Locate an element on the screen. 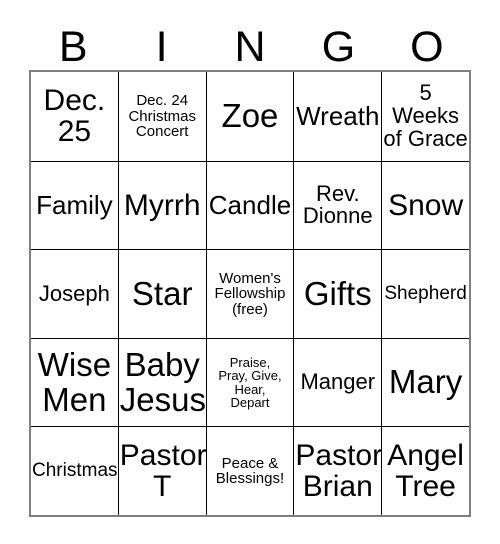 This screenshot has height=544, width=500. bingo-cell-label: Peace & Blessings! is located at coordinates (250, 471).